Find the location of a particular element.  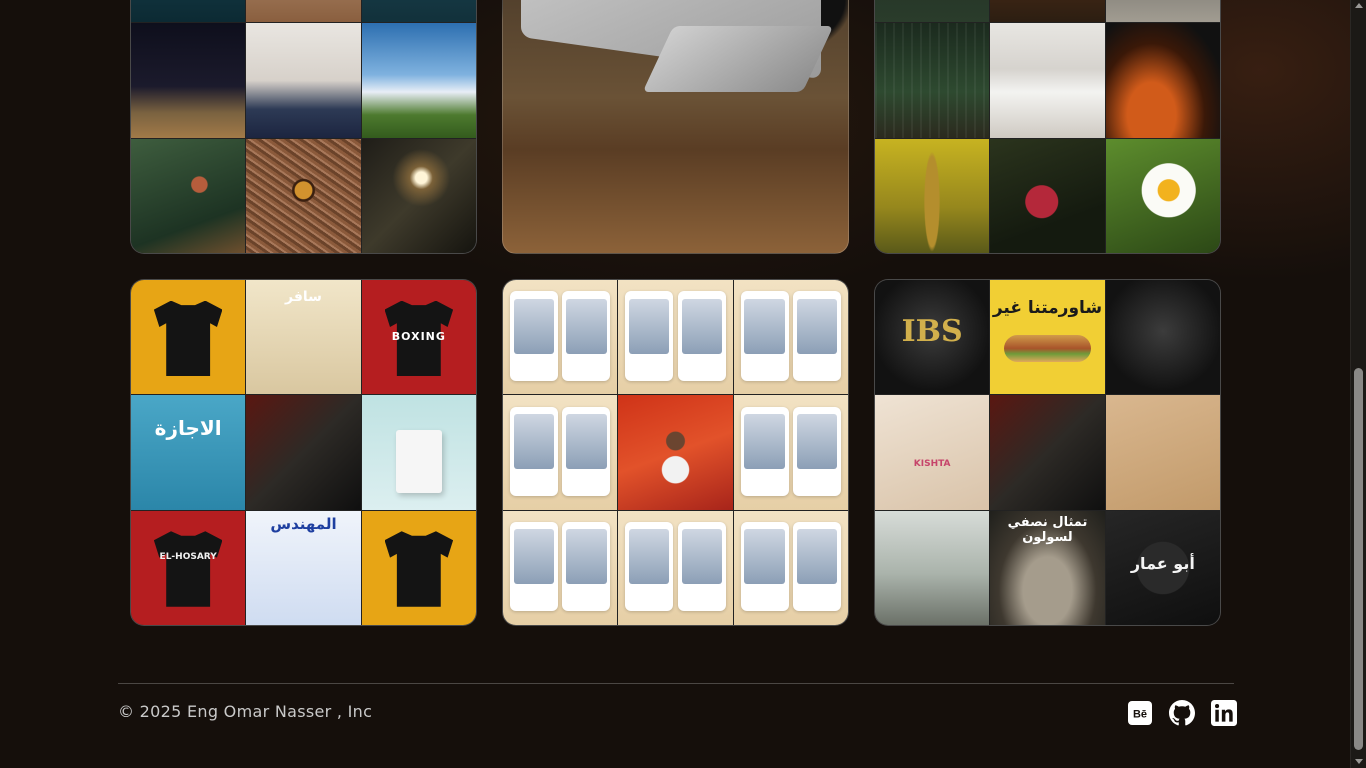

photo-mosque is located at coordinates (188, 80).